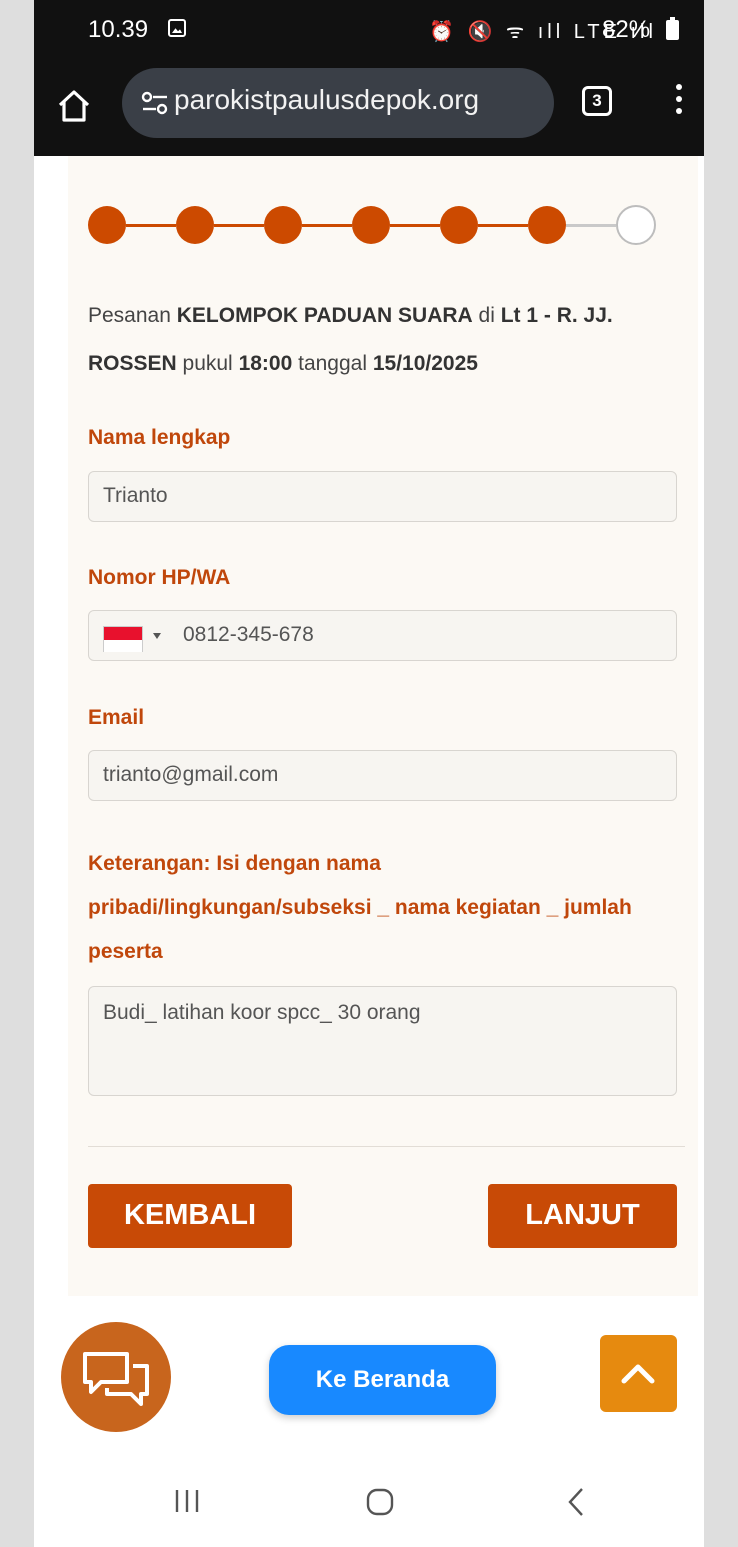 This screenshot has width=738, height=1547. What do you see at coordinates (382, 635) in the screenshot?
I see `phone-field: 0812-345-678` at bounding box center [382, 635].